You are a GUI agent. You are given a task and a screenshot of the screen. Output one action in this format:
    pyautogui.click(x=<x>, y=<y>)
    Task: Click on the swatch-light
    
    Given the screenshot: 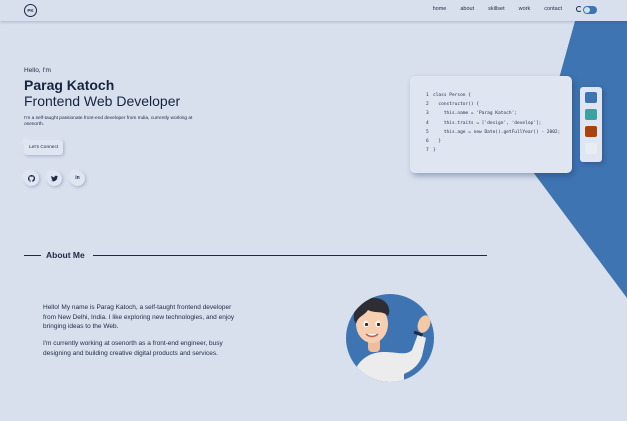 What is the action you would take?
    pyautogui.click(x=591, y=148)
    